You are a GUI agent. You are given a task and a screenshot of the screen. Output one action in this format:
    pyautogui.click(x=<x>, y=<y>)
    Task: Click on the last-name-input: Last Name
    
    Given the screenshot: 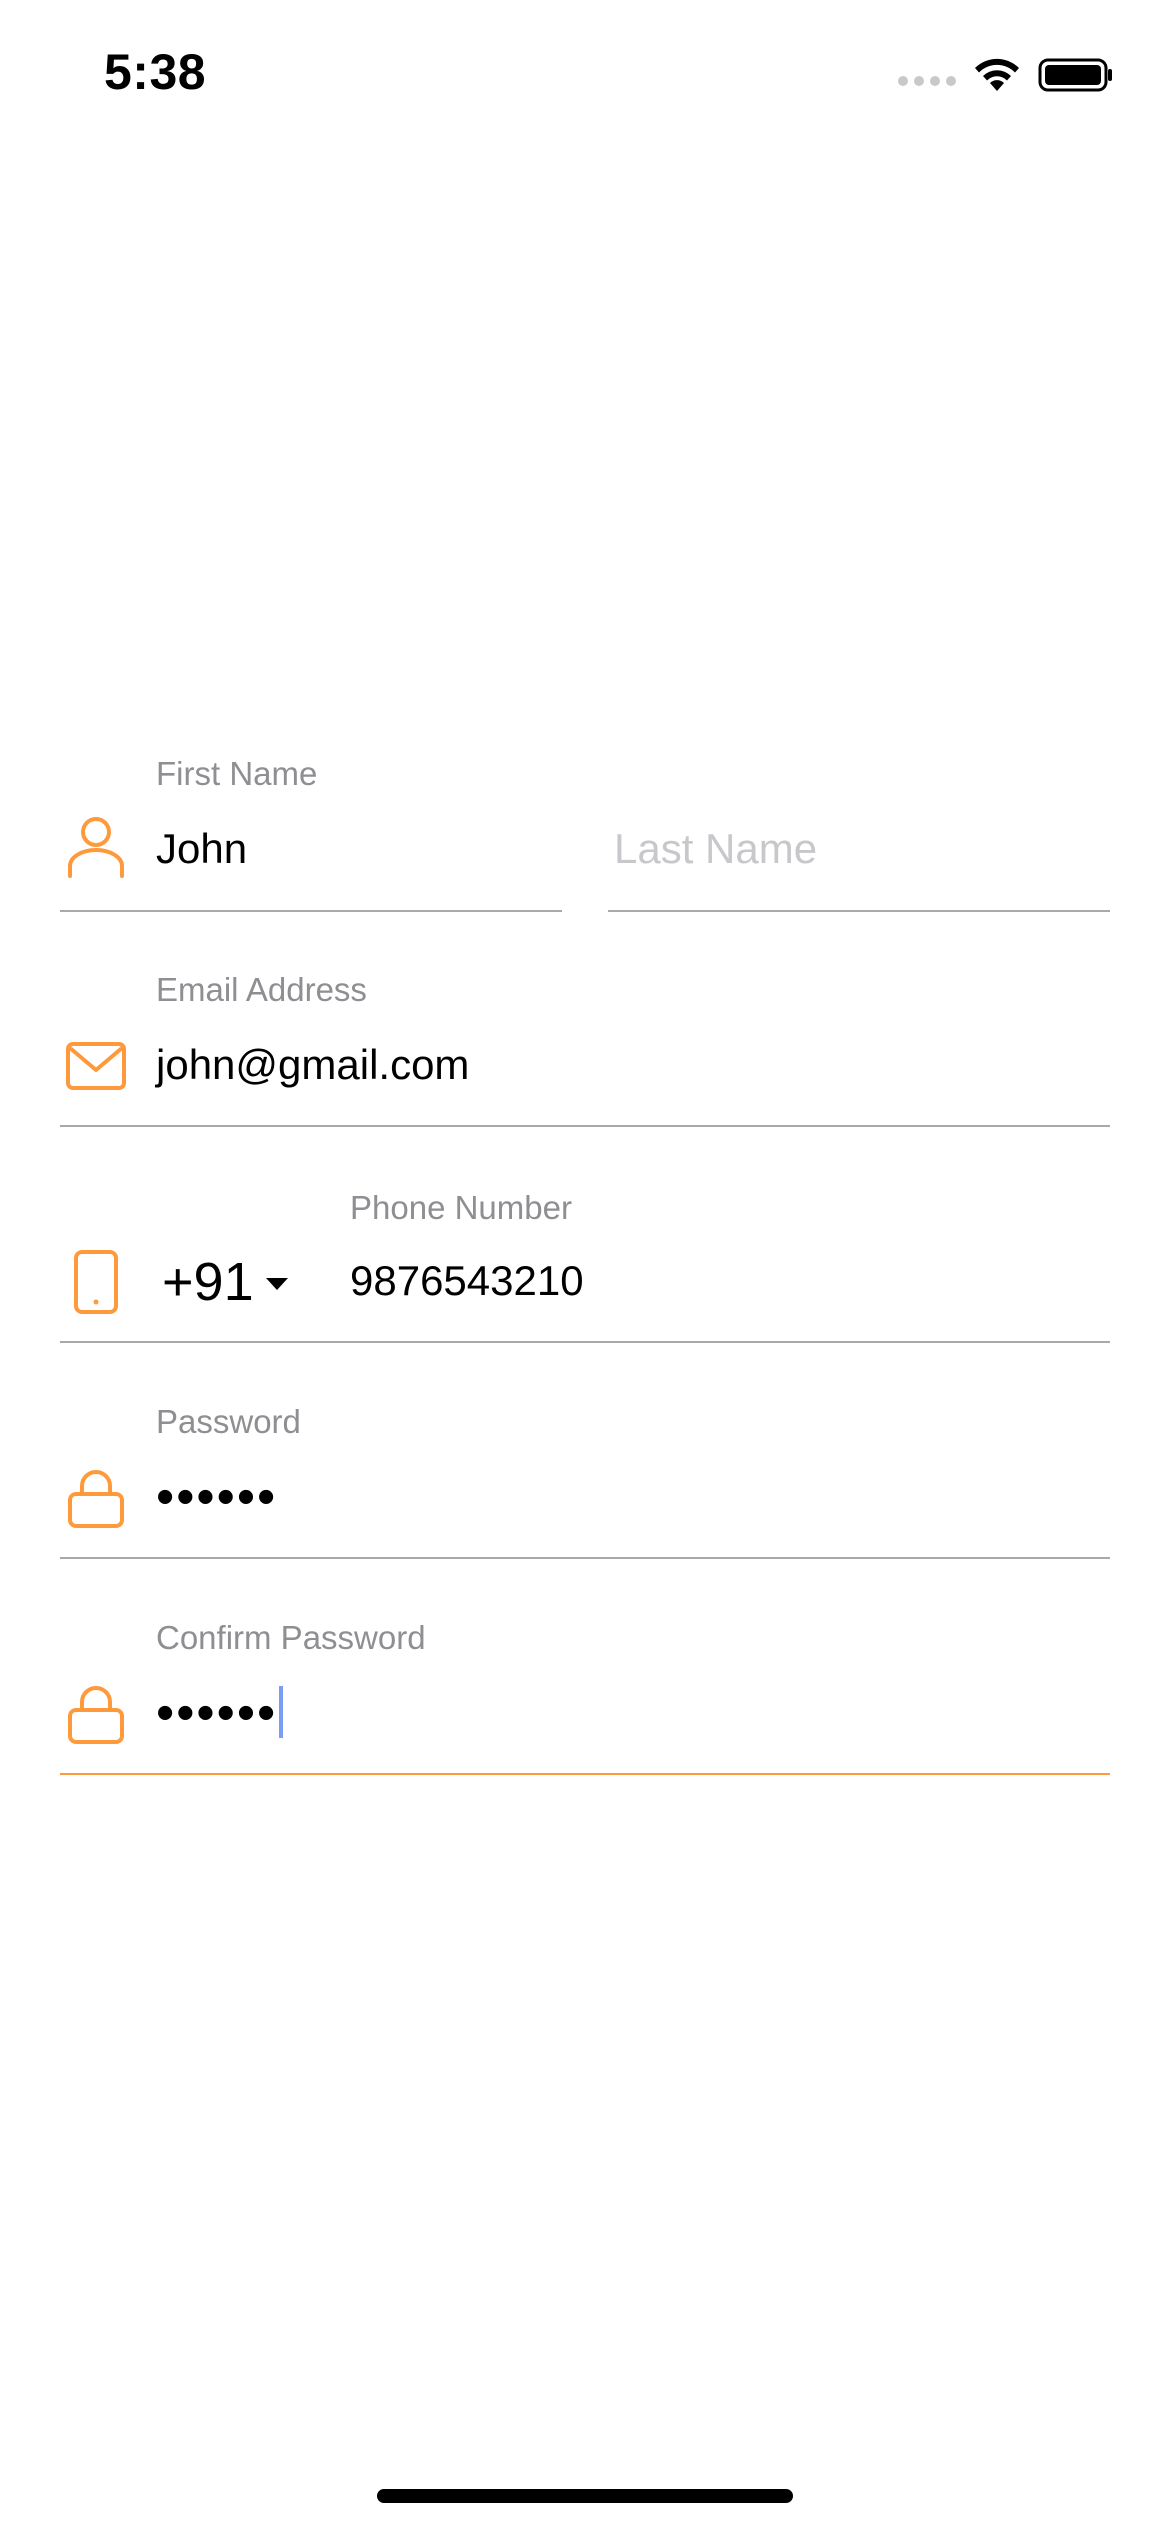 What is the action you would take?
    pyautogui.click(x=715, y=849)
    